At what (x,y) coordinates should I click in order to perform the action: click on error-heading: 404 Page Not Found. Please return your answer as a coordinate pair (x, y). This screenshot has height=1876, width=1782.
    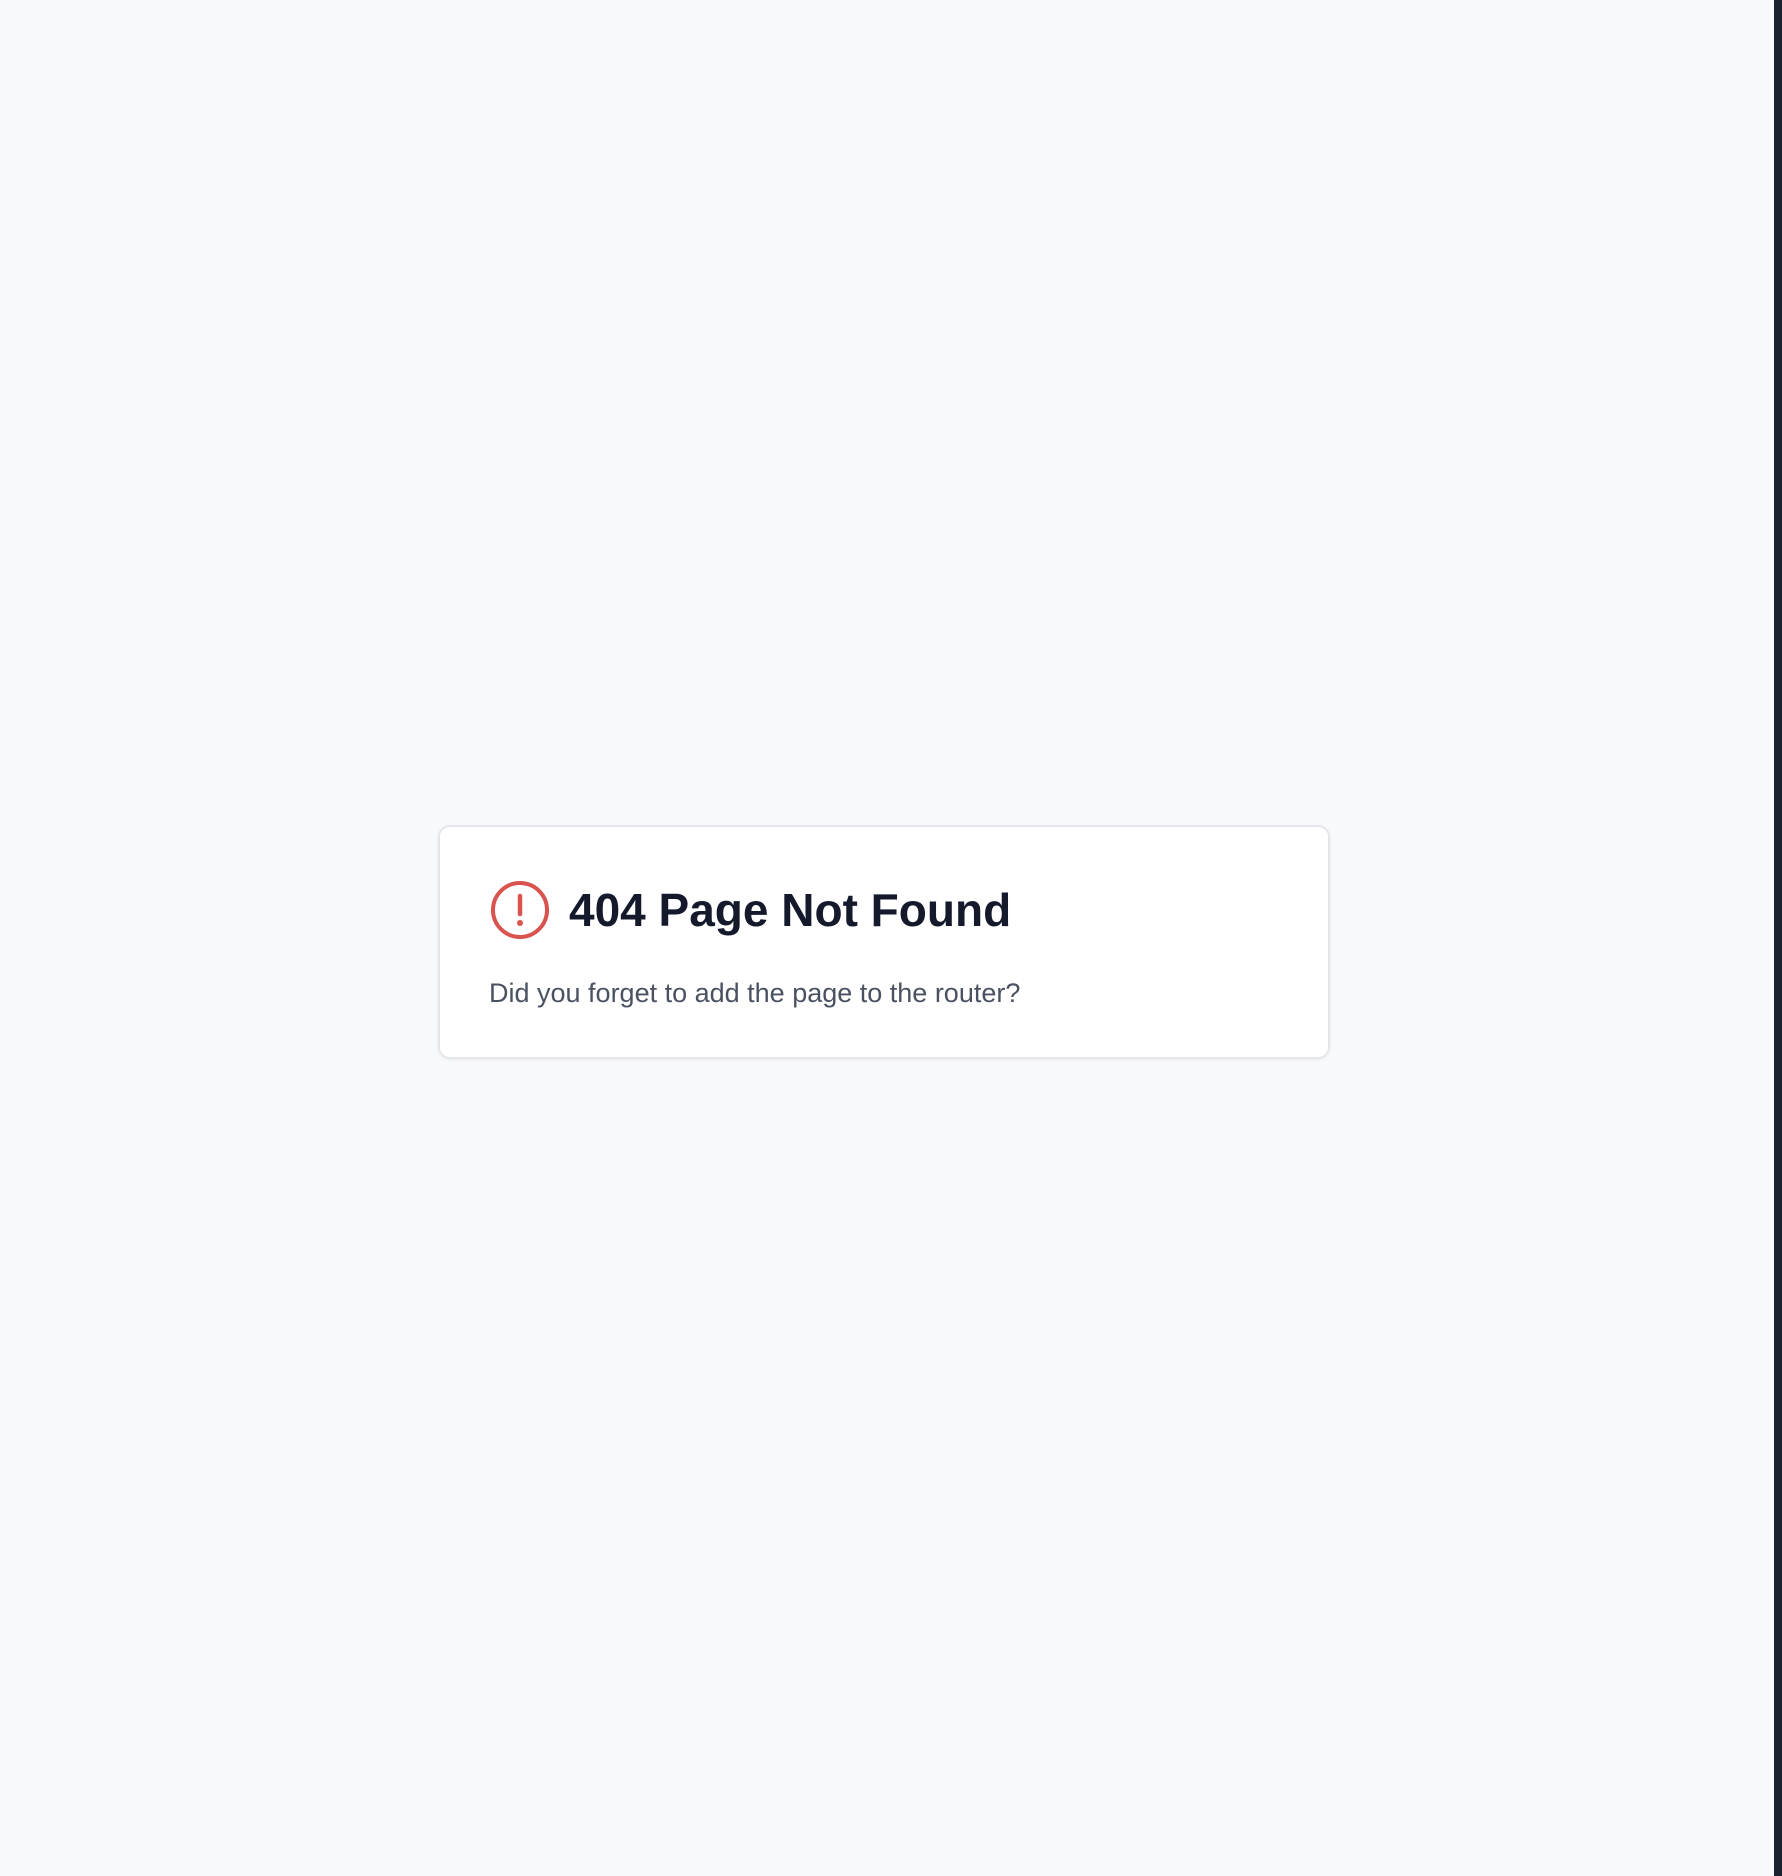
    Looking at the image, I should click on (750, 910).